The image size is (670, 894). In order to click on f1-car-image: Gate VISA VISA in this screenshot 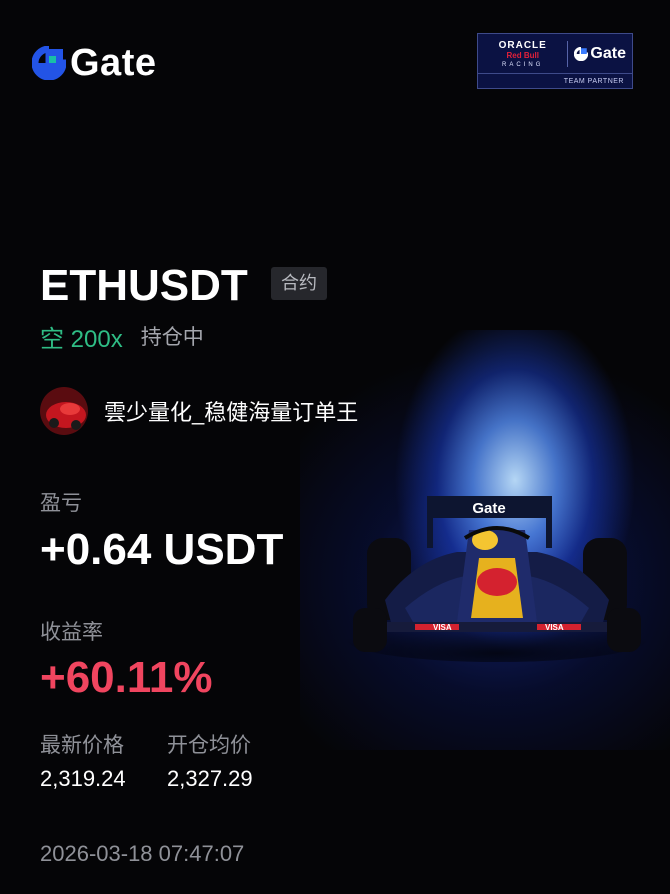, I will do `click(497, 579)`.